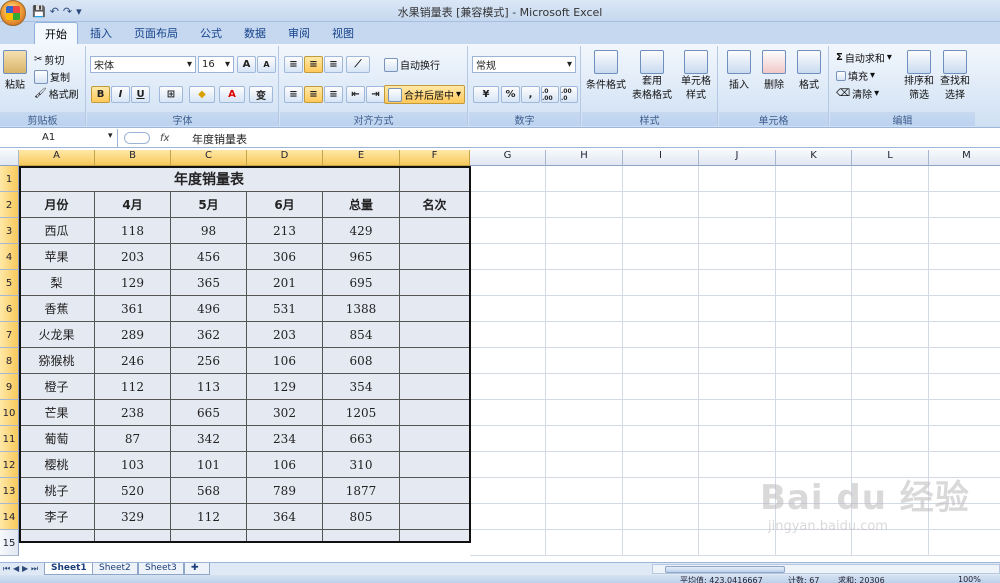 Image resolution: width=1000 pixels, height=583 pixels. I want to click on align-right-button: ≡, so click(333, 94).